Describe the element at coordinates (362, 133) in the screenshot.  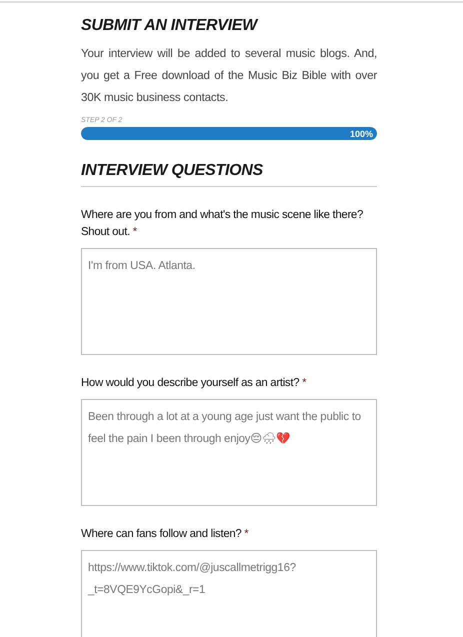
I see `progress-reading: 100%` at that location.